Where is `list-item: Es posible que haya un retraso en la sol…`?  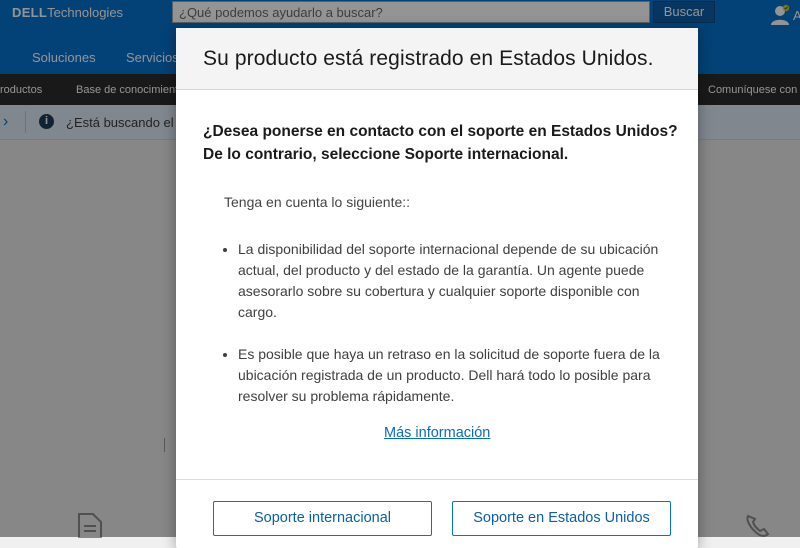 list-item: Es posible que haya un retraso en la sol… is located at coordinates (461, 375).